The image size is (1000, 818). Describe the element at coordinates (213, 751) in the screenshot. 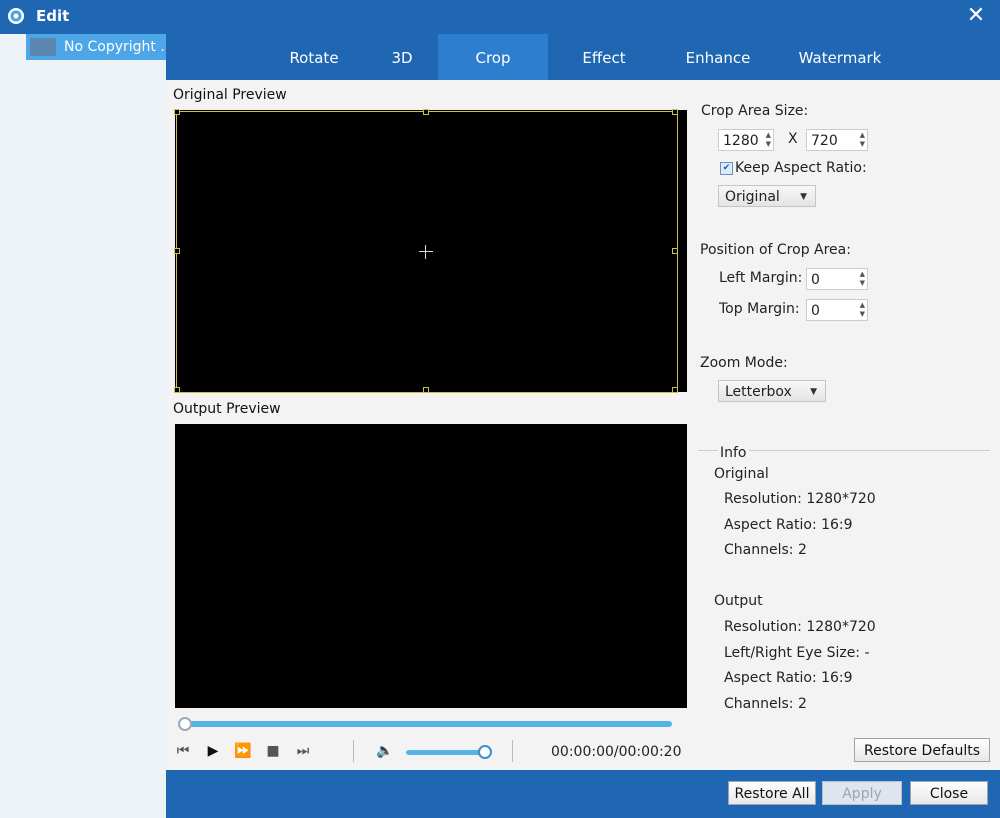

I see `play-icon: ▶` at that location.